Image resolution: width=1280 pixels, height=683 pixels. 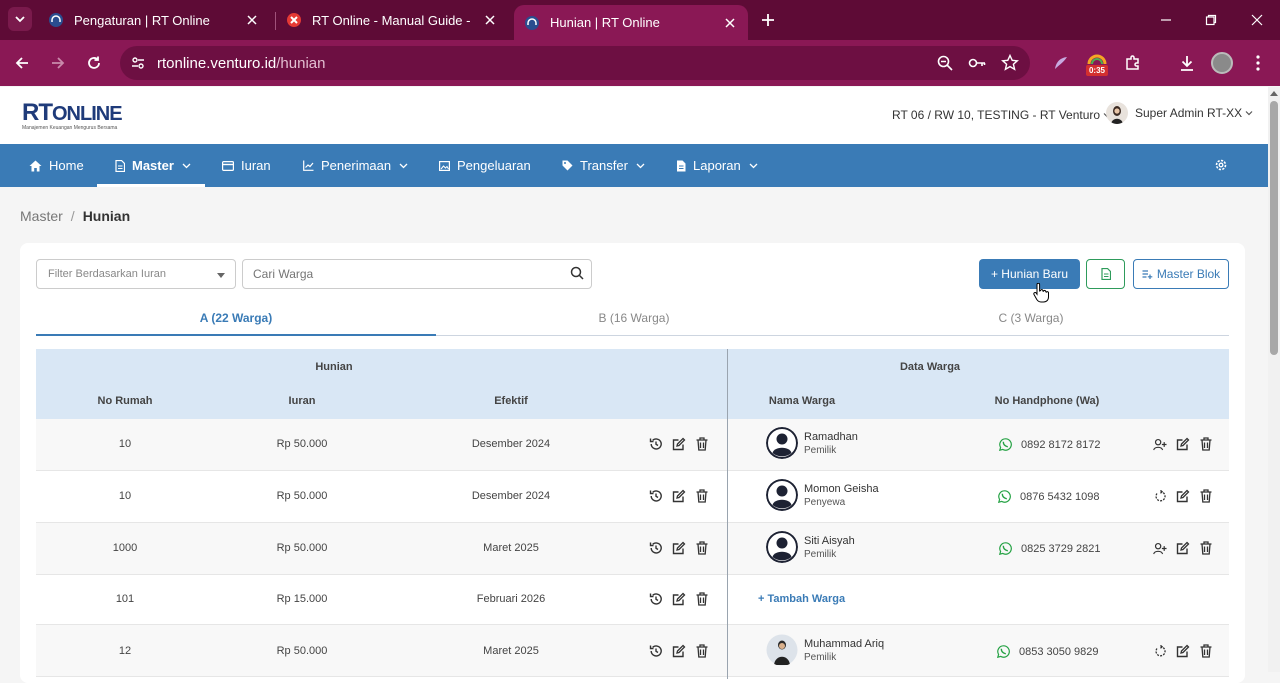 What do you see at coordinates (1257, 20) in the screenshot?
I see `close-window-button` at bounding box center [1257, 20].